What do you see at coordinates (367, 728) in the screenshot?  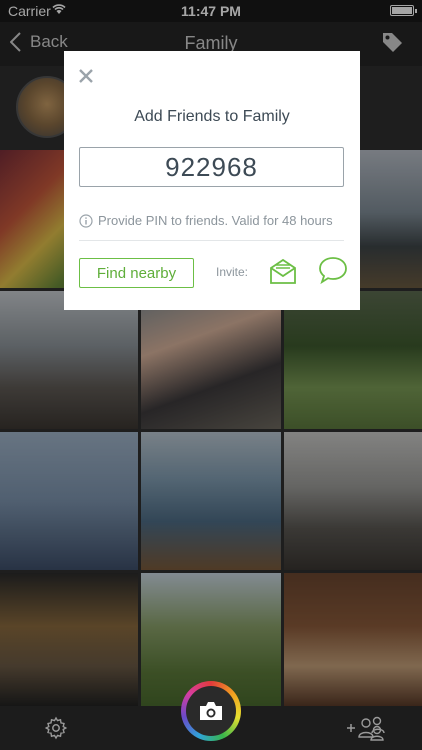 I see `add-members-icon` at bounding box center [367, 728].